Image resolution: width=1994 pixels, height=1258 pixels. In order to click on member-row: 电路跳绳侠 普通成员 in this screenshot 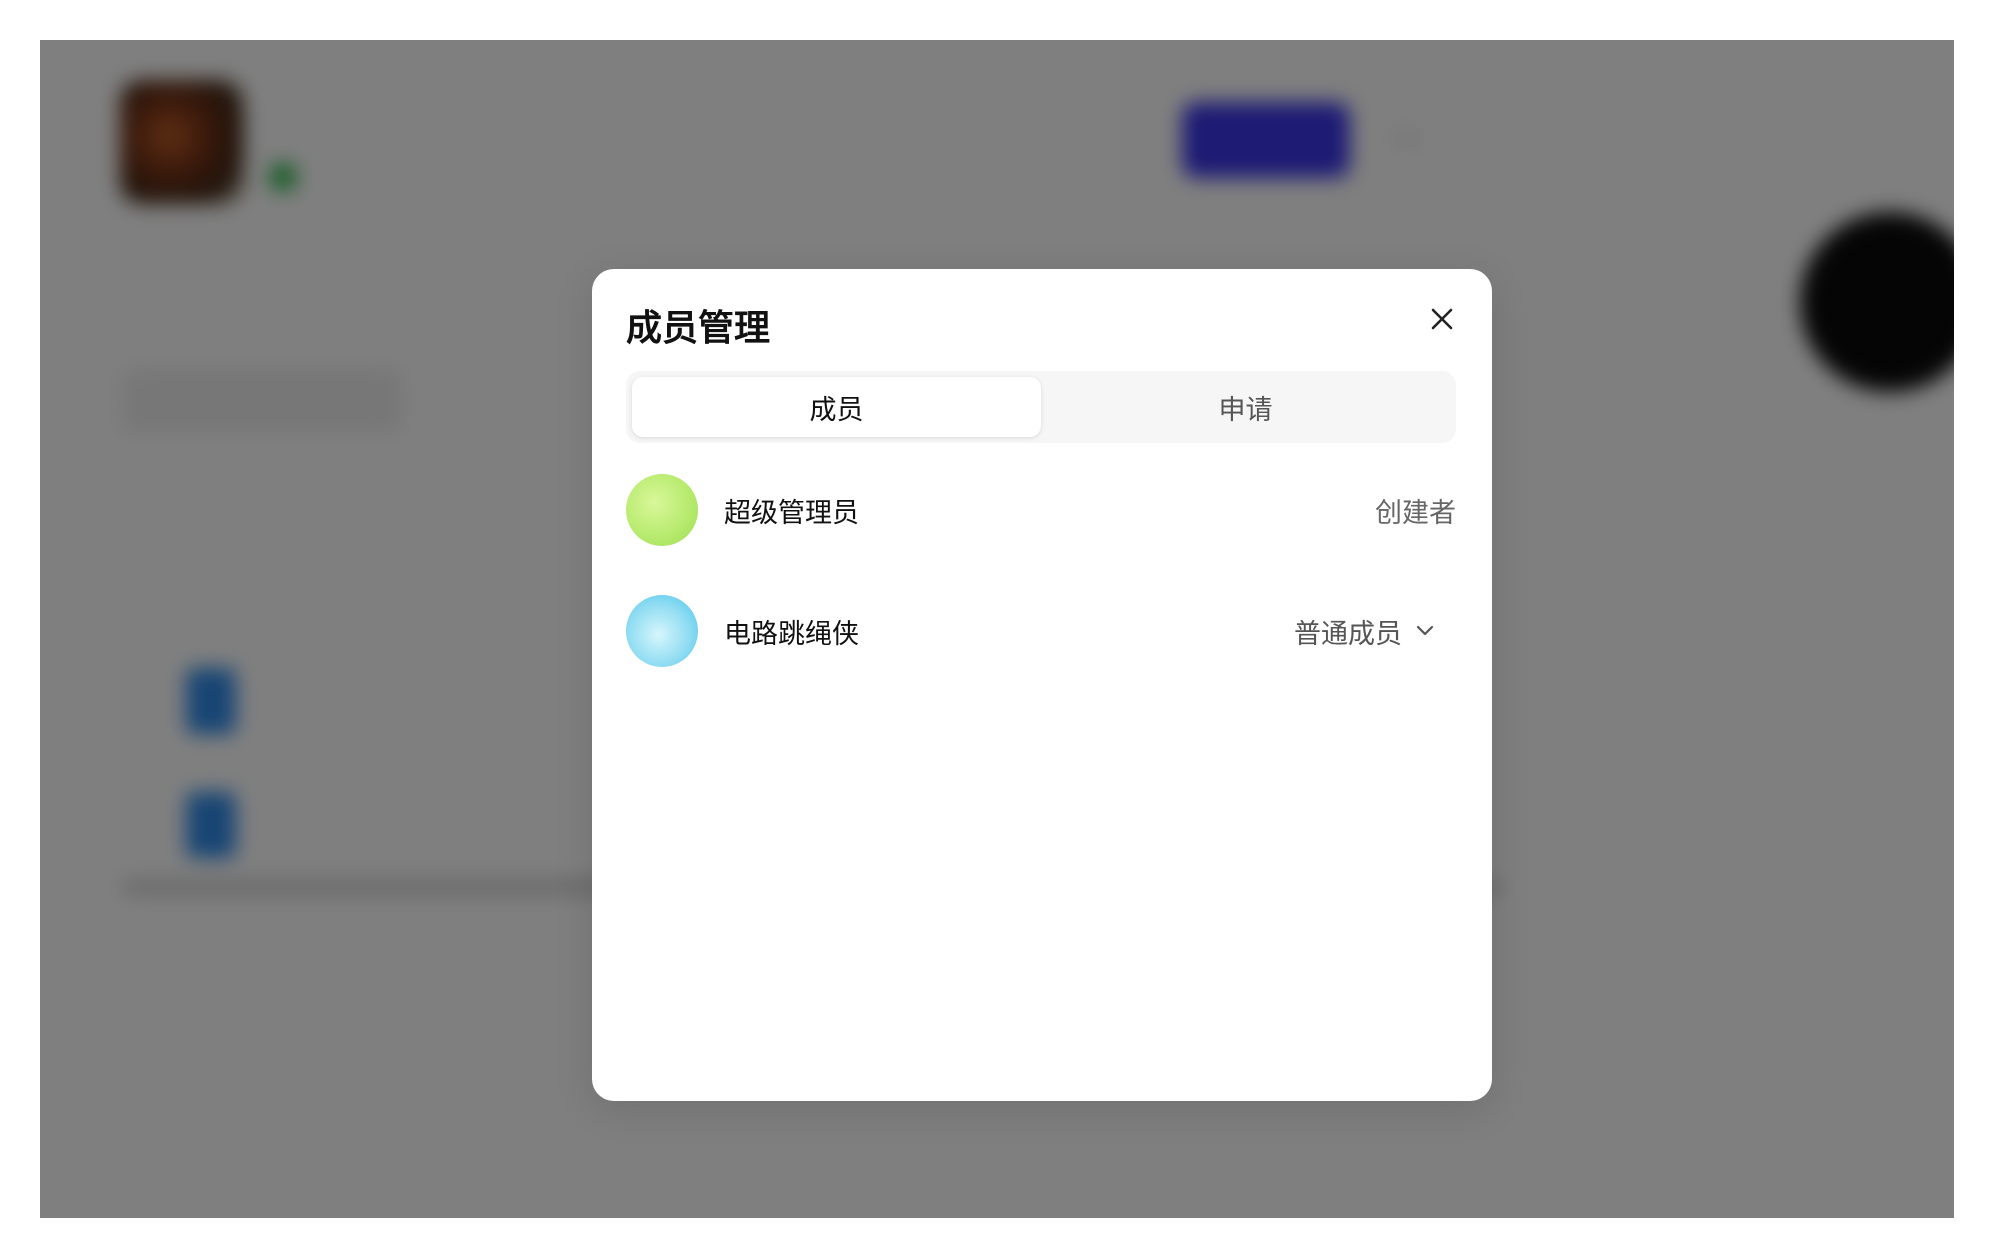, I will do `click(1041, 631)`.